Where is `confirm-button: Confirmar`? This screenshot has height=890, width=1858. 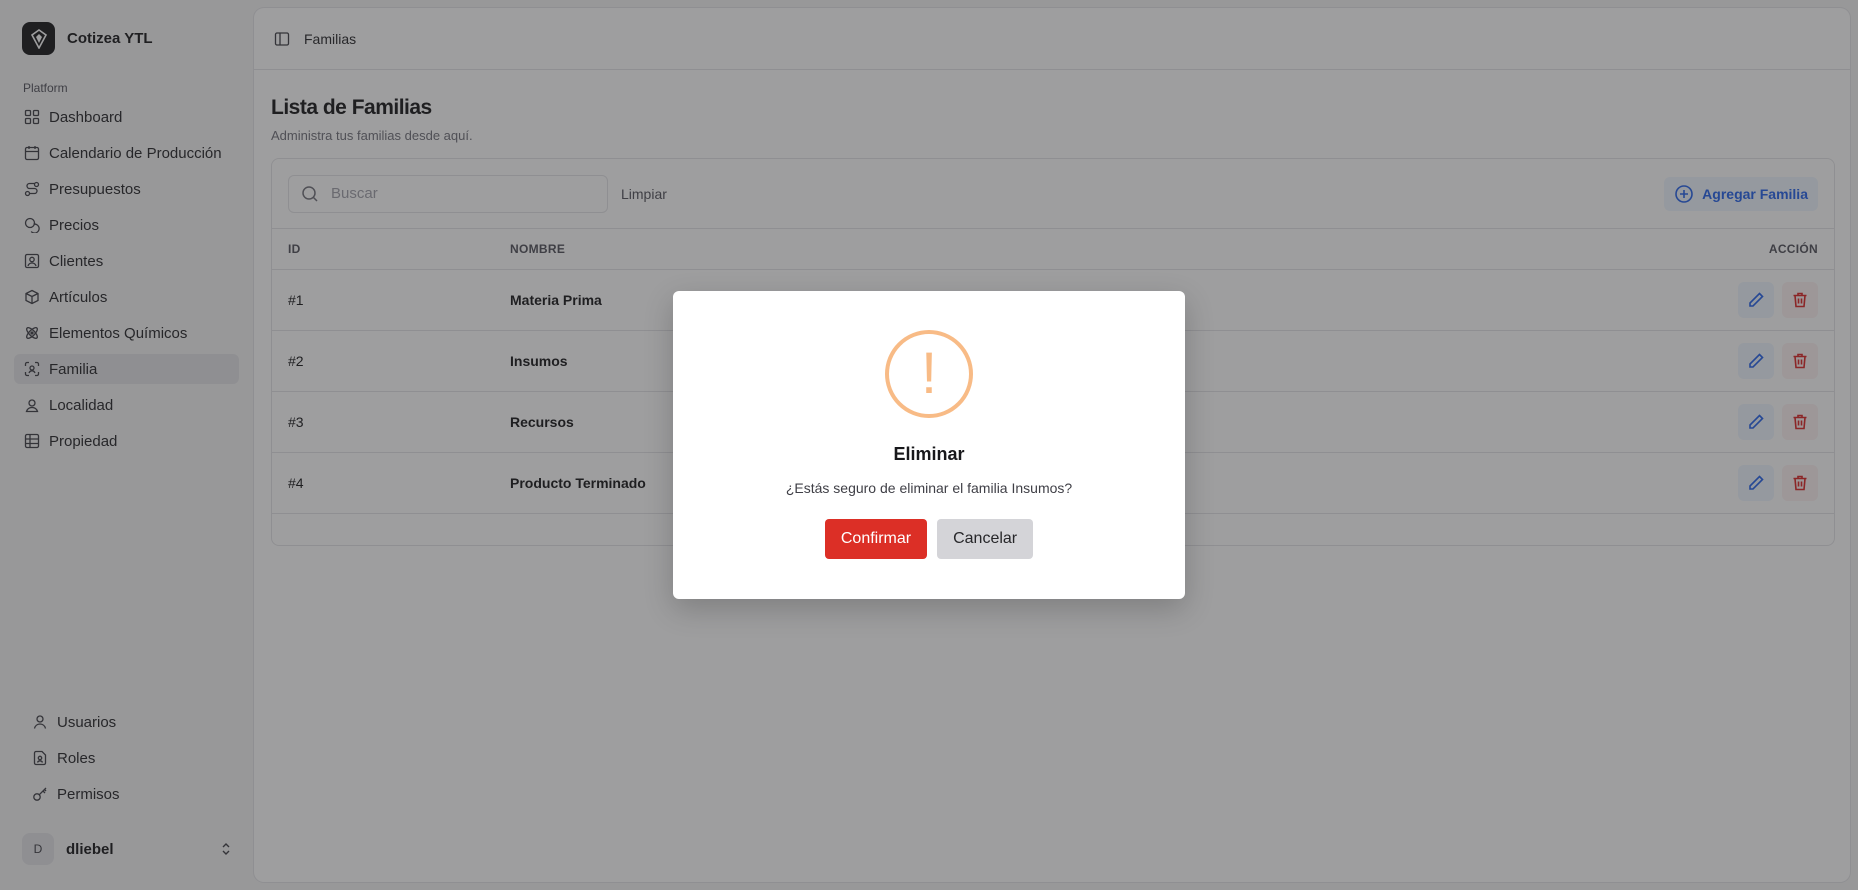 confirm-button: Confirmar is located at coordinates (876, 539).